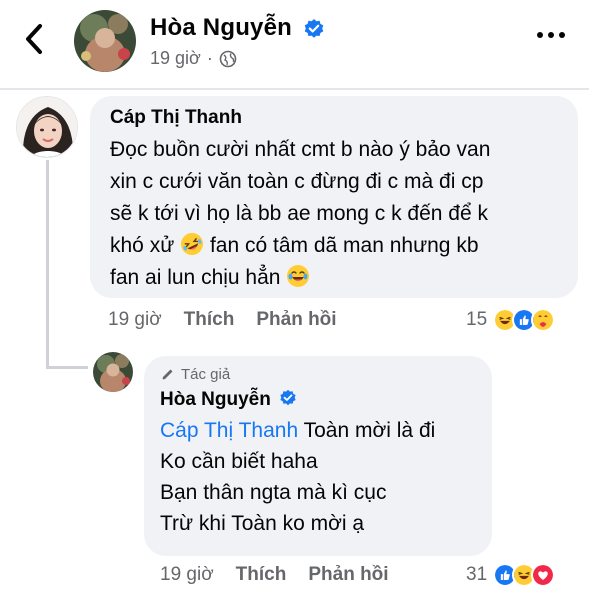 The width and height of the screenshot is (589, 599). What do you see at coordinates (228, 58) in the screenshot?
I see `globe-icon` at bounding box center [228, 58].